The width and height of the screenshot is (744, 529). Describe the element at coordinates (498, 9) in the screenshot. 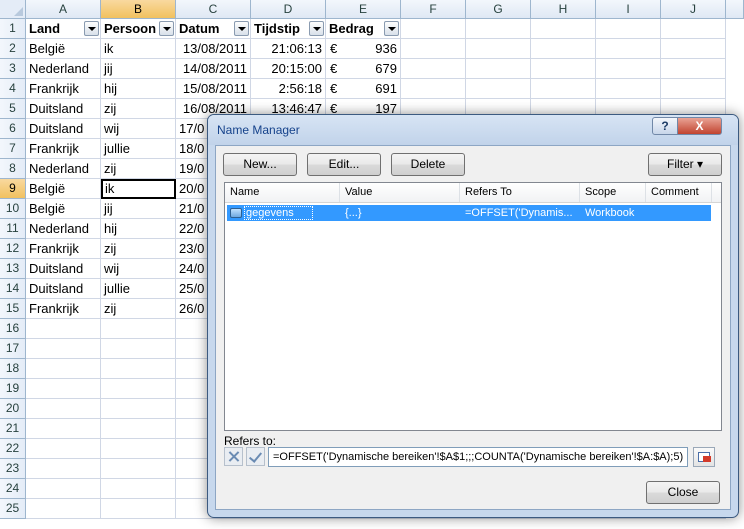

I see `column-header-g: G` at that location.